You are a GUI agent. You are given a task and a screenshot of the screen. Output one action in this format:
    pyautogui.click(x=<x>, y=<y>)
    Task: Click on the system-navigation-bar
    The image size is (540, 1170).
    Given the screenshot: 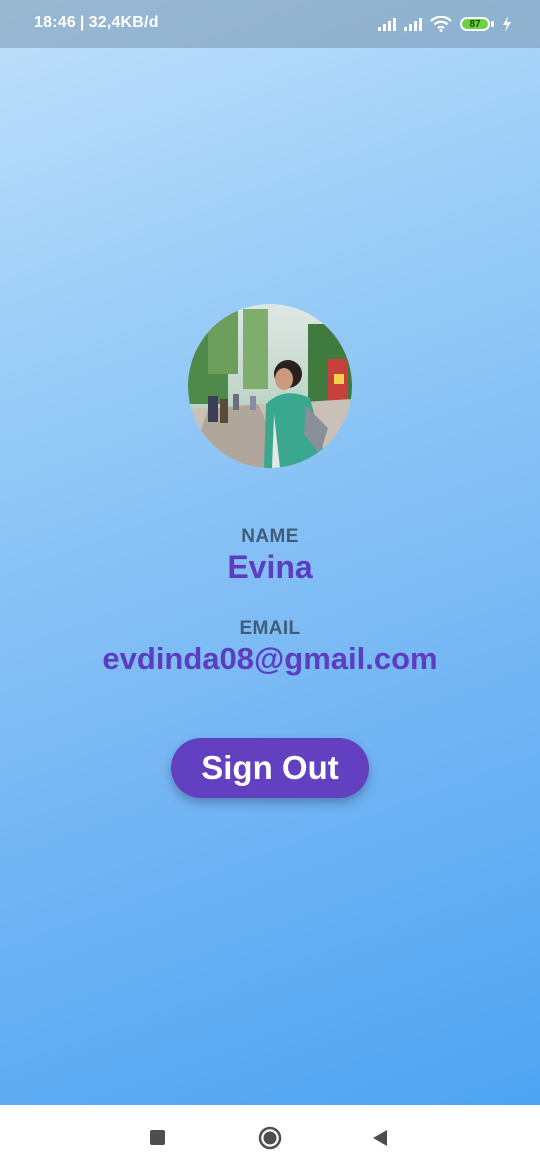 What is the action you would take?
    pyautogui.click(x=270, y=1137)
    